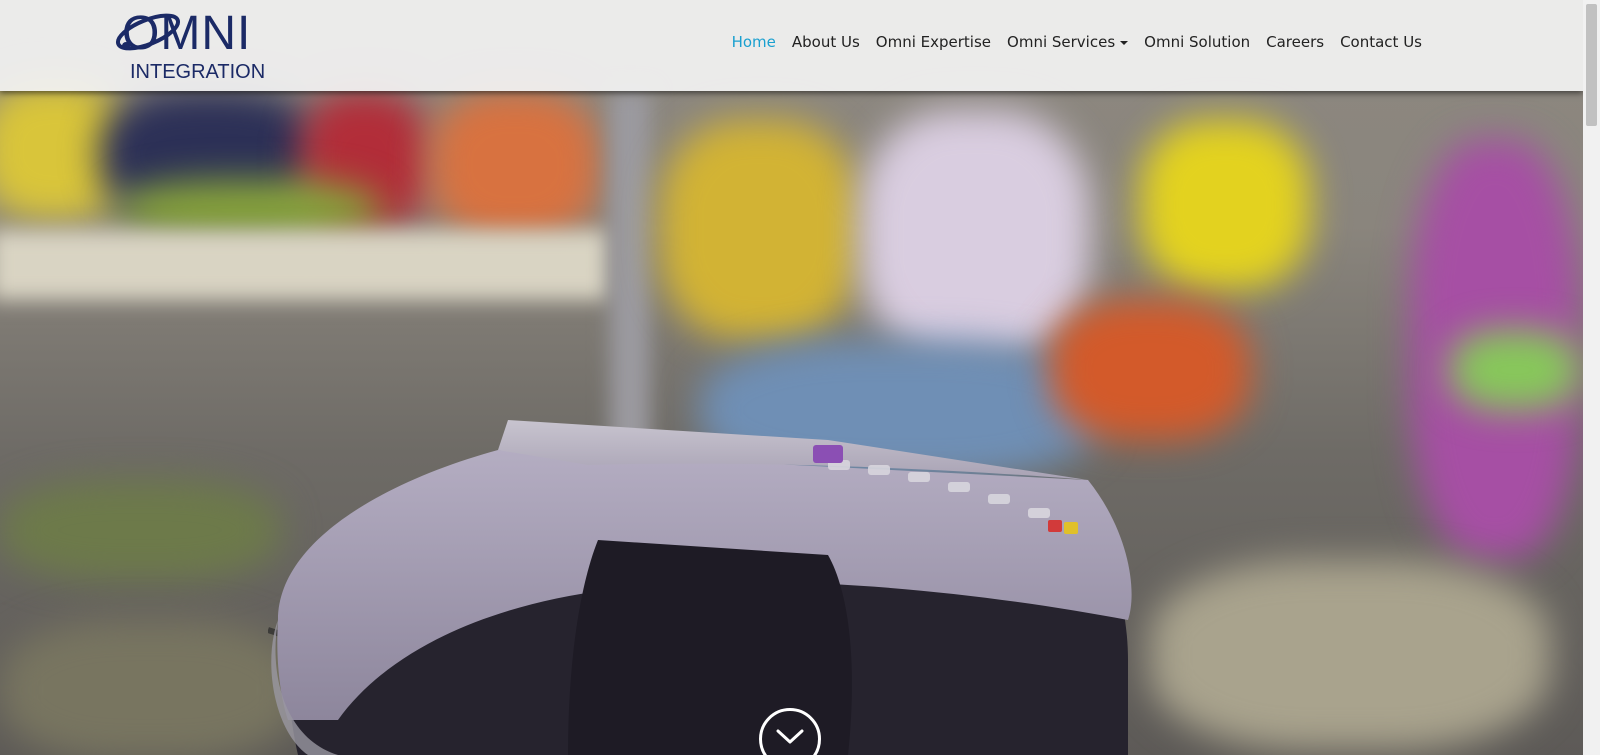 The height and width of the screenshot is (755, 1600). I want to click on caret-down-icon, so click(1124, 42).